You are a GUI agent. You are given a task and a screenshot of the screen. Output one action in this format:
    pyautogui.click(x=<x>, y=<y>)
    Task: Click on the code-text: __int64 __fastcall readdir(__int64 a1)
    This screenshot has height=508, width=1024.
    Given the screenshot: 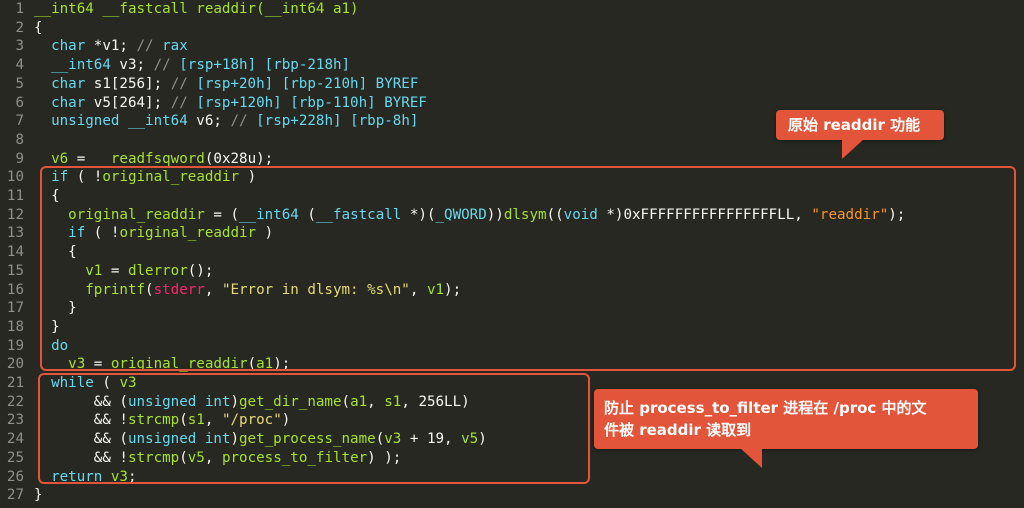 What is the action you would take?
    pyautogui.click(x=196, y=9)
    